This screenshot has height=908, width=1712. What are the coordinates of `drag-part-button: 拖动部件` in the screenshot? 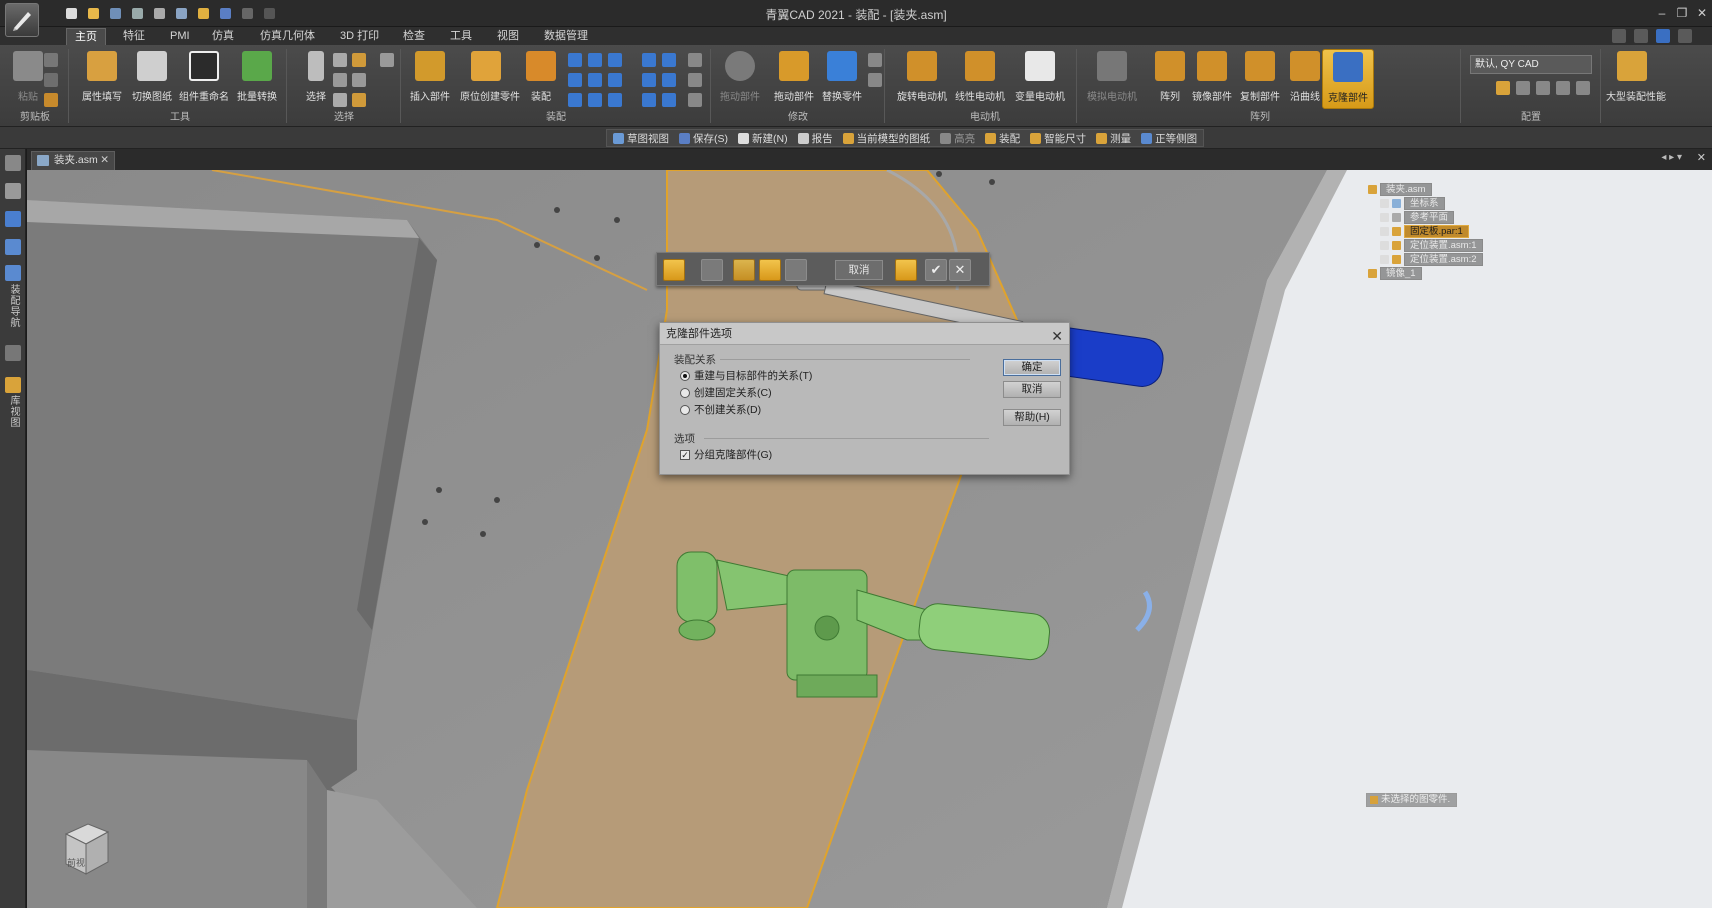 It's located at (740, 79).